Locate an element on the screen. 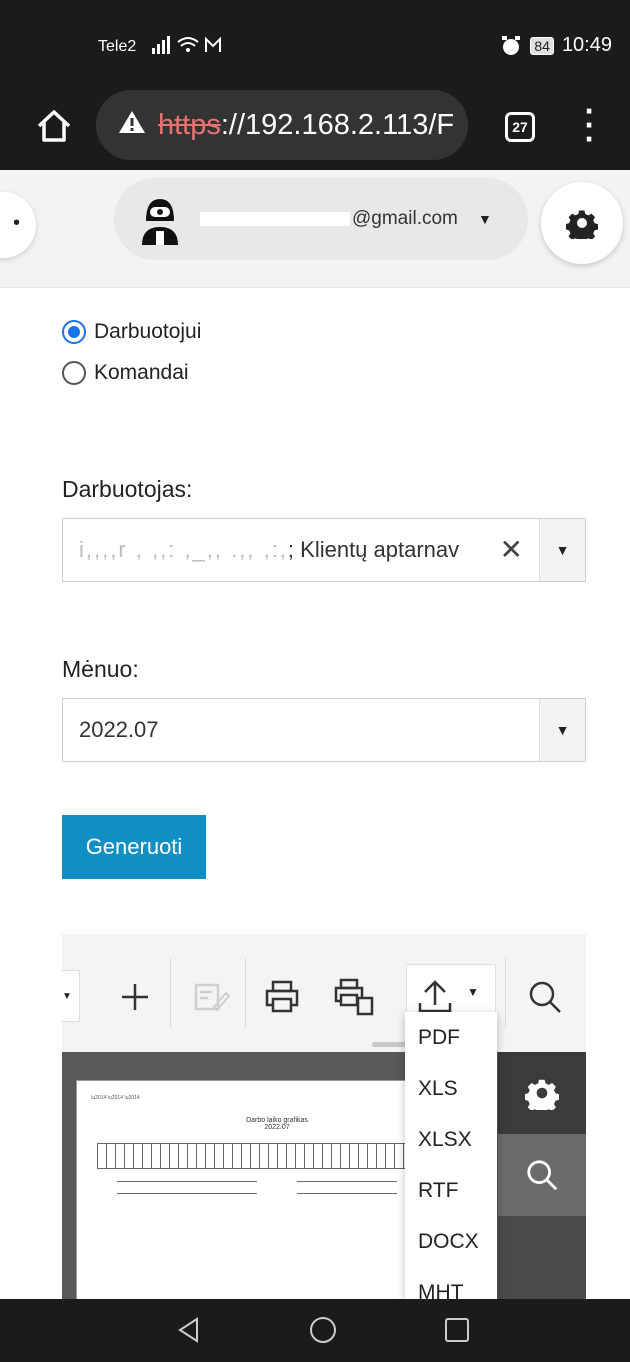  browser-toolbar: https://192.168.2.113/F 27 · · · is located at coordinates (315, 126).